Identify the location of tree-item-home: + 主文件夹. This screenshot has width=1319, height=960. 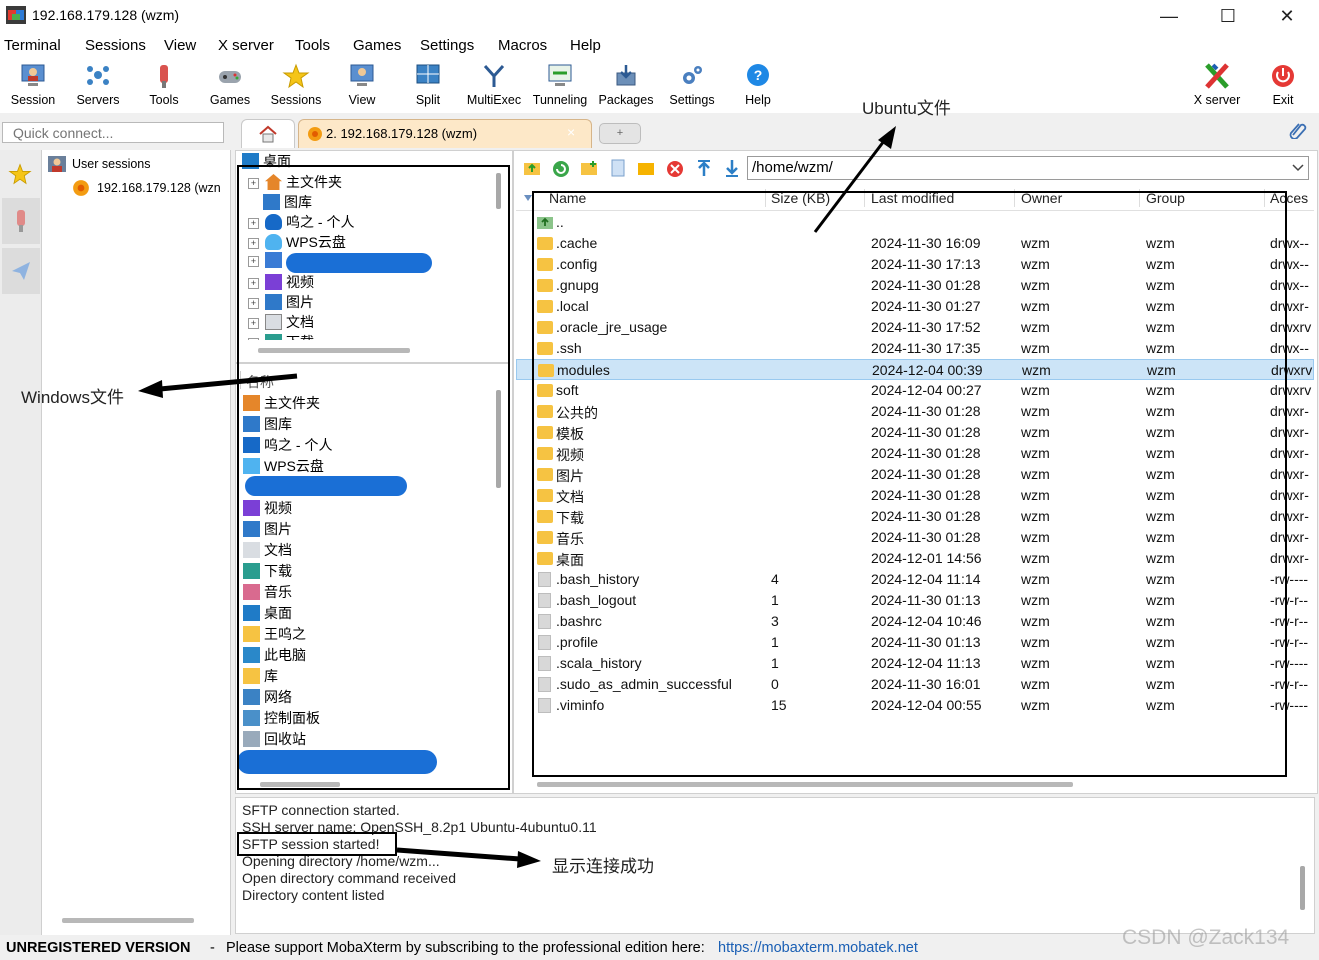
(295, 182).